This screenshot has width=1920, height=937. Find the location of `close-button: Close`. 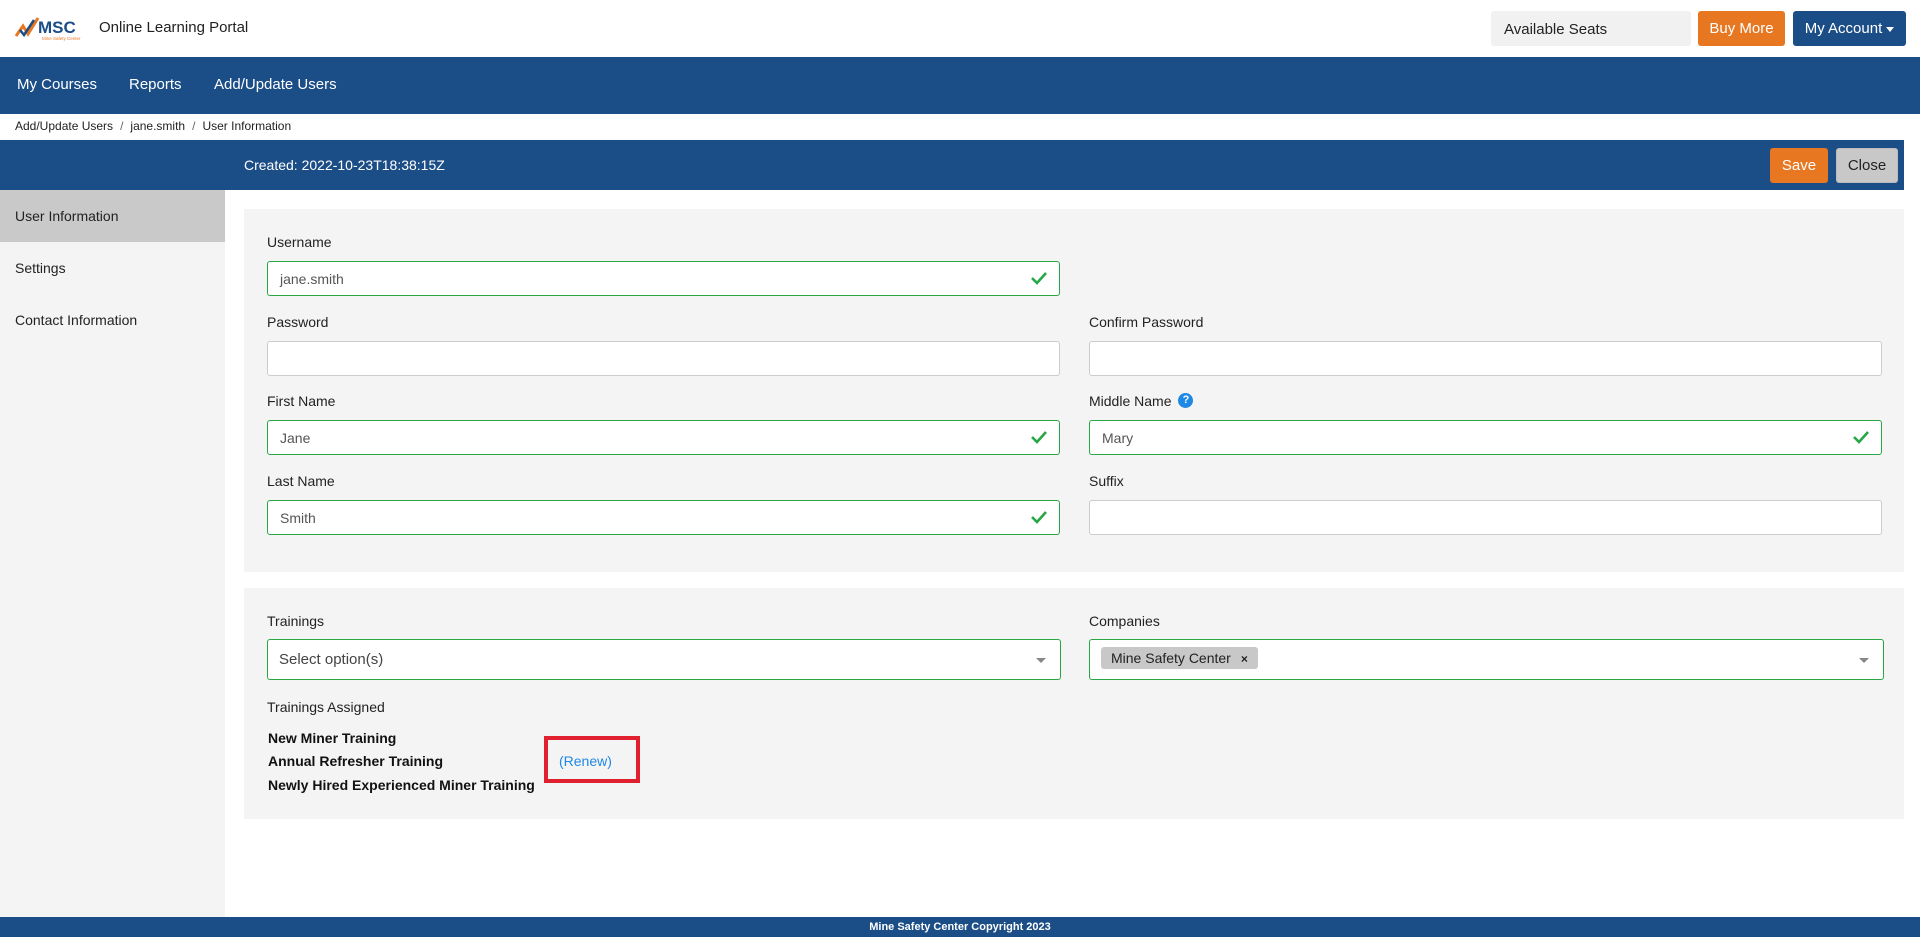

close-button: Close is located at coordinates (1867, 165).